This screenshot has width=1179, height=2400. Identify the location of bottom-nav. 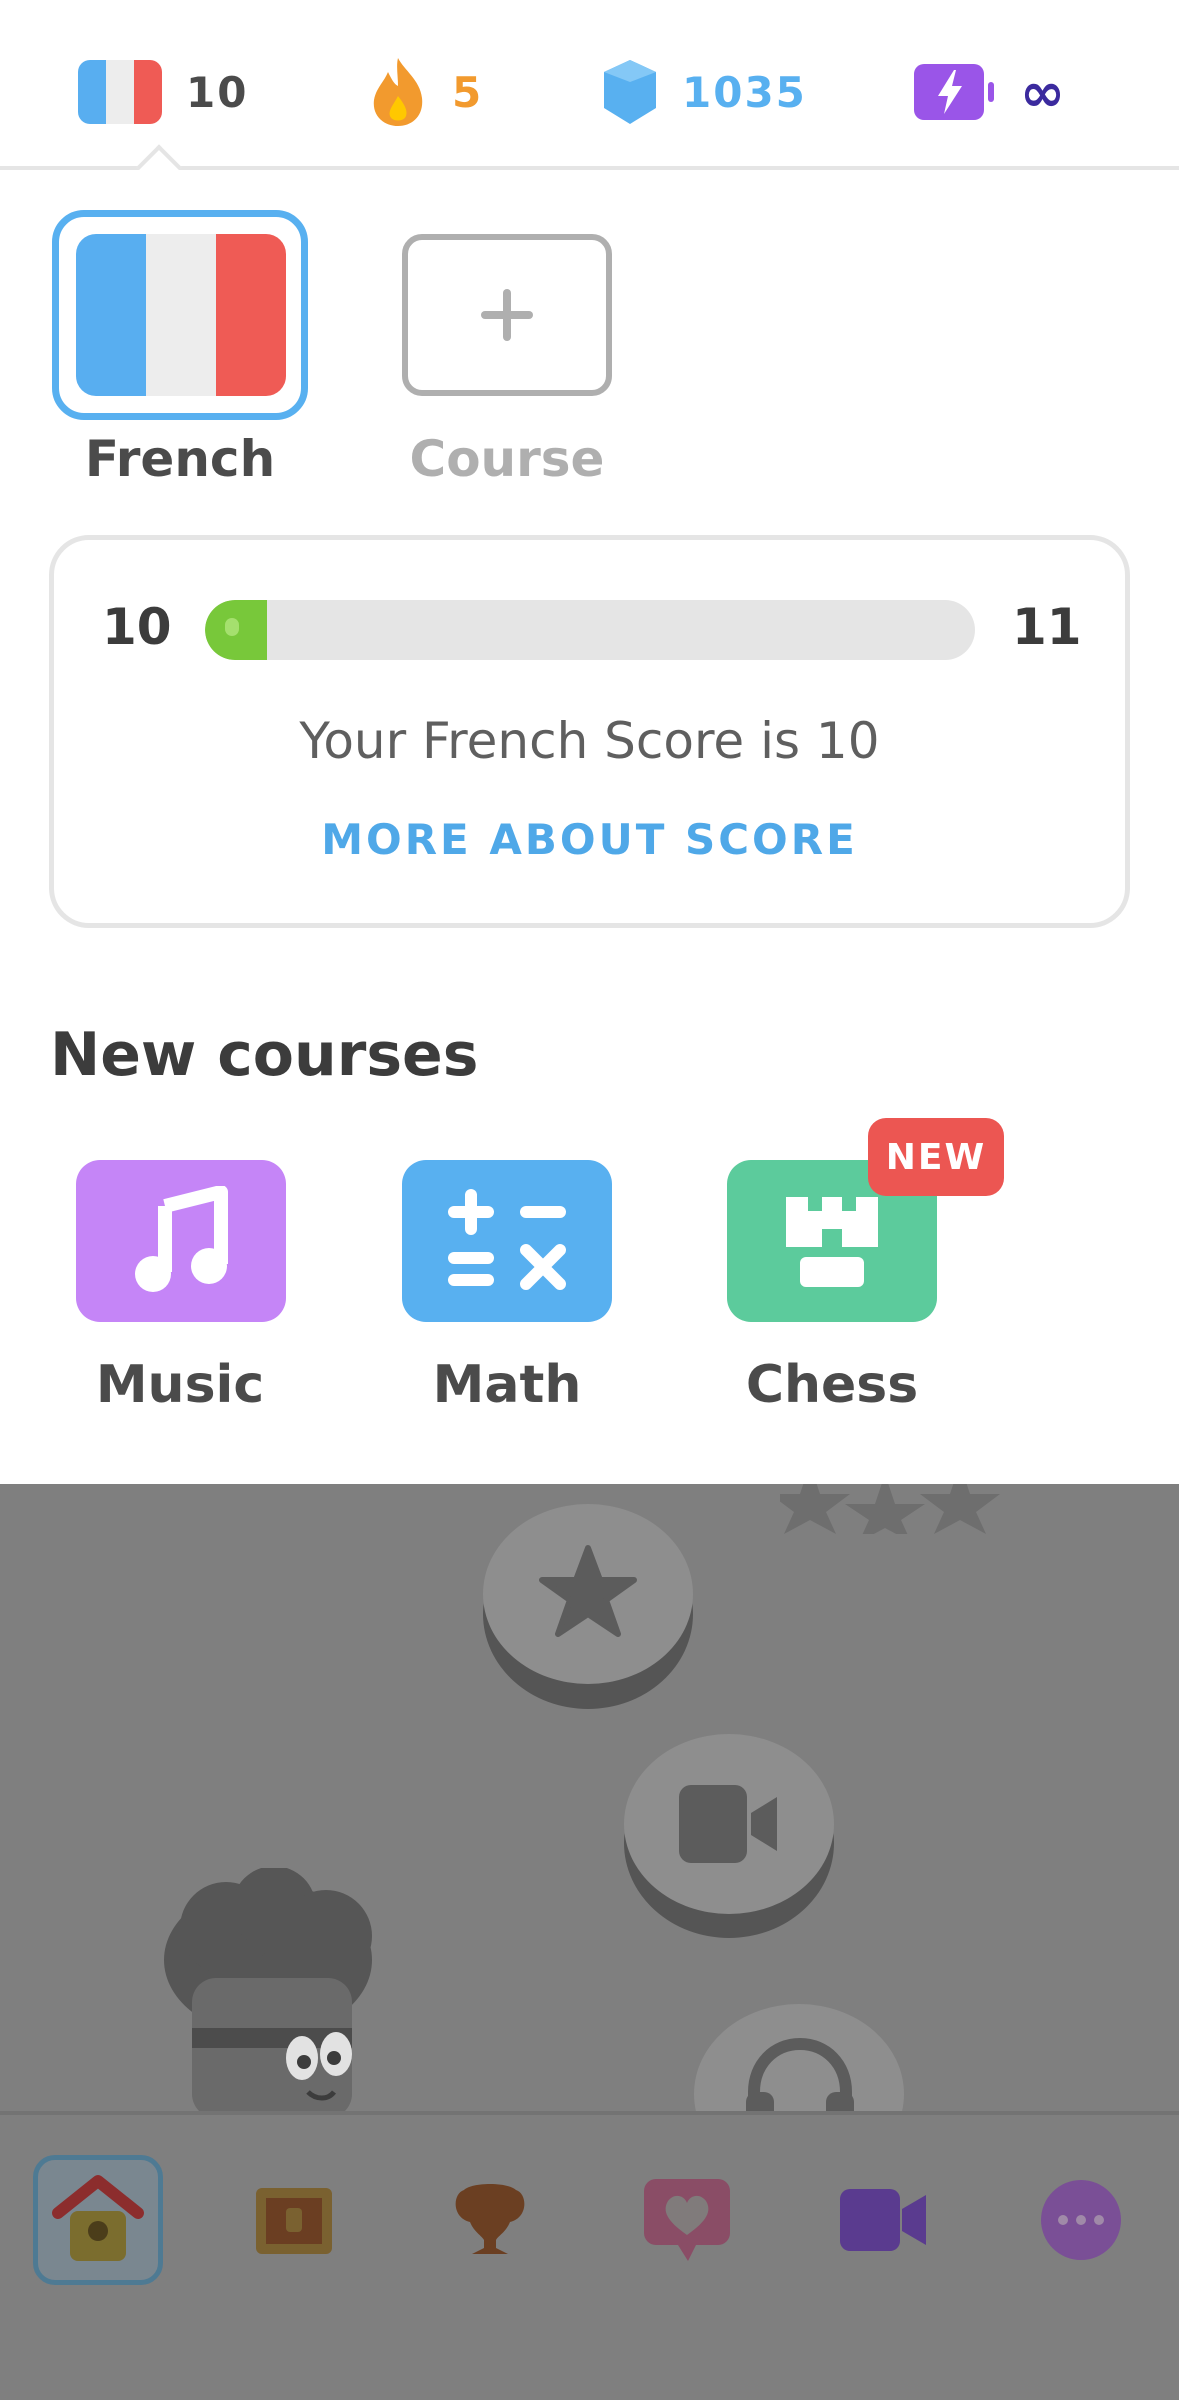
(589, 2255).